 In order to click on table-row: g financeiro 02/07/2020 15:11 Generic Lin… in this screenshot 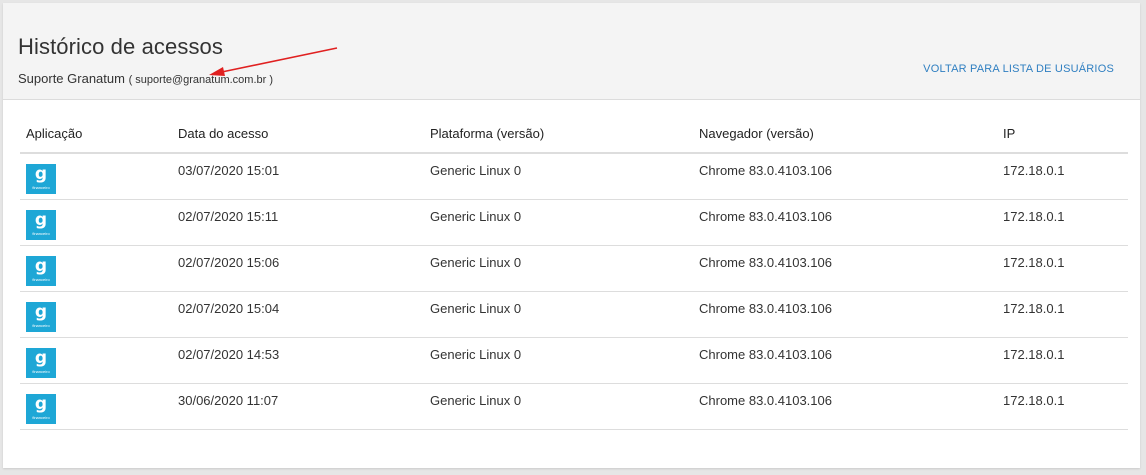, I will do `click(574, 222)`.